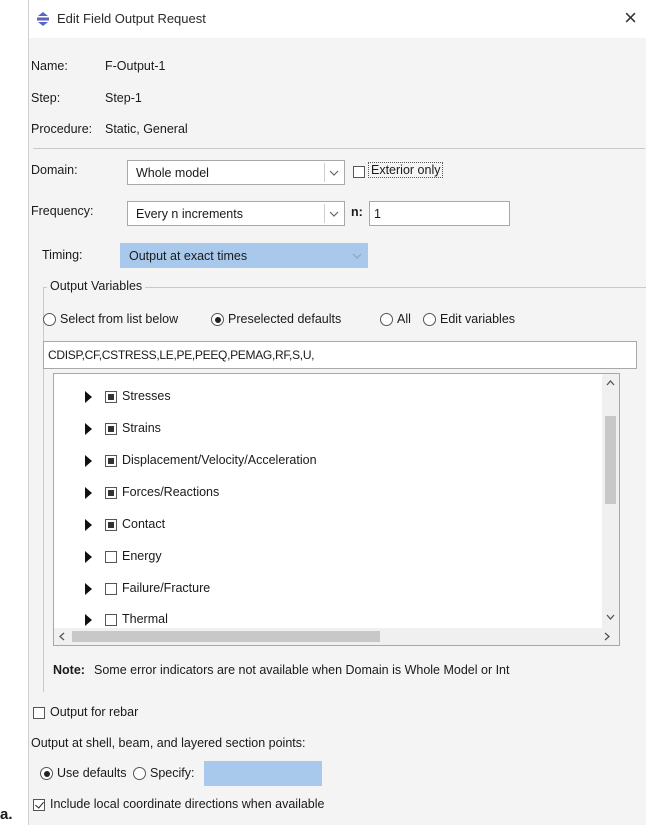 This screenshot has height=825, width=646. I want to click on radio-specify, so click(139, 773).